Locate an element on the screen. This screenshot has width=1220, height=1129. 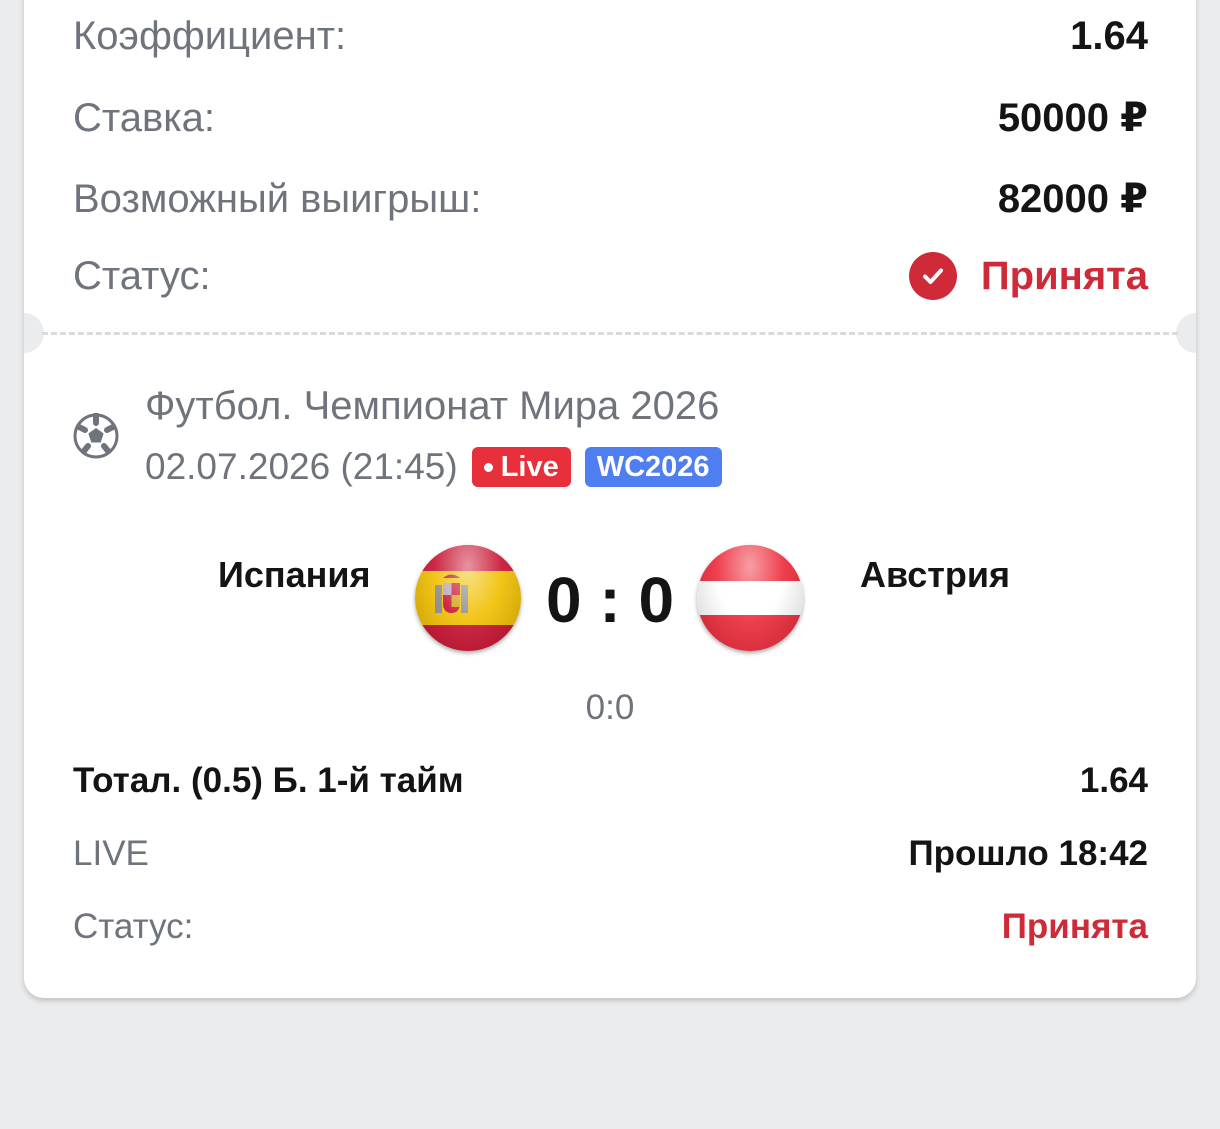
status-value: Принята is located at coordinates (1064, 275).